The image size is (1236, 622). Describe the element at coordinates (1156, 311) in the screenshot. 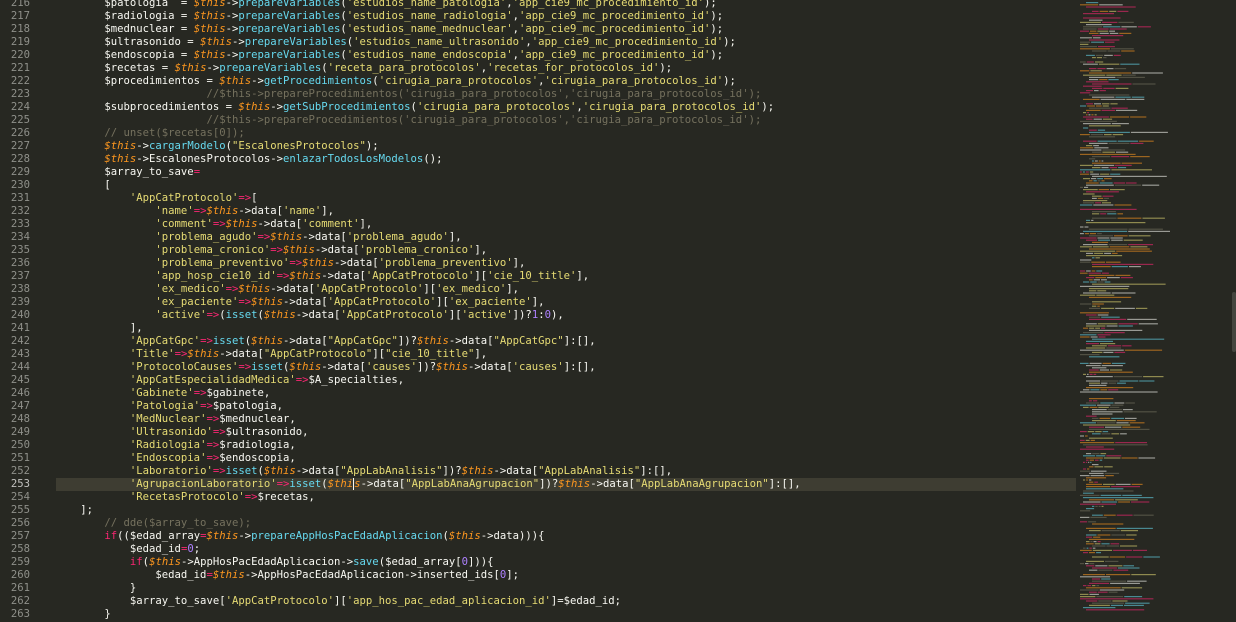

I see `minimap` at that location.